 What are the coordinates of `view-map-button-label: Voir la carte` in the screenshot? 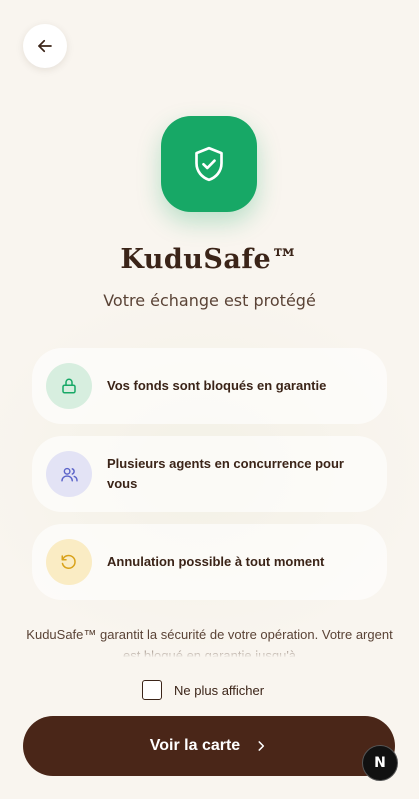 It's located at (195, 745).